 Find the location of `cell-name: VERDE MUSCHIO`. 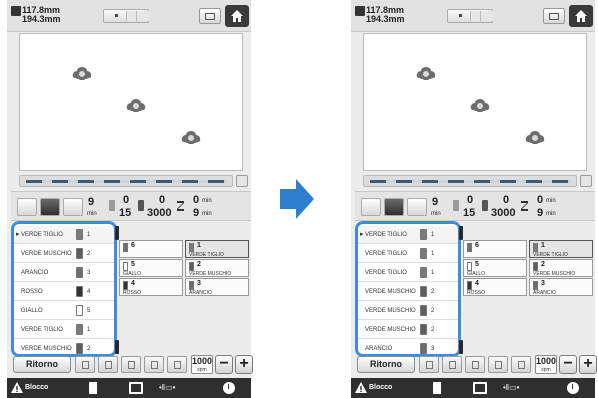

cell-name: VERDE MUSCHIO is located at coordinates (554, 274).